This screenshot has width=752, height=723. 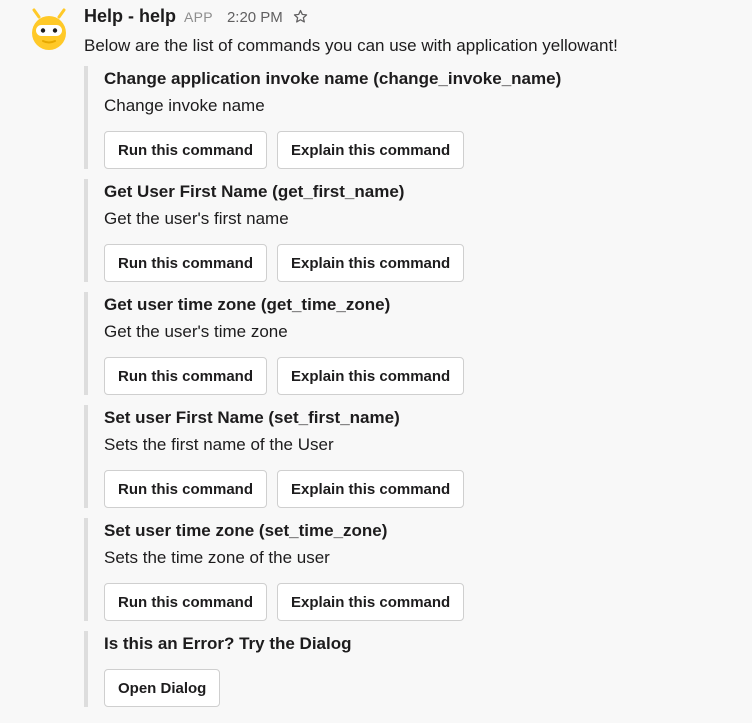 I want to click on star-outline-icon, so click(x=300, y=16).